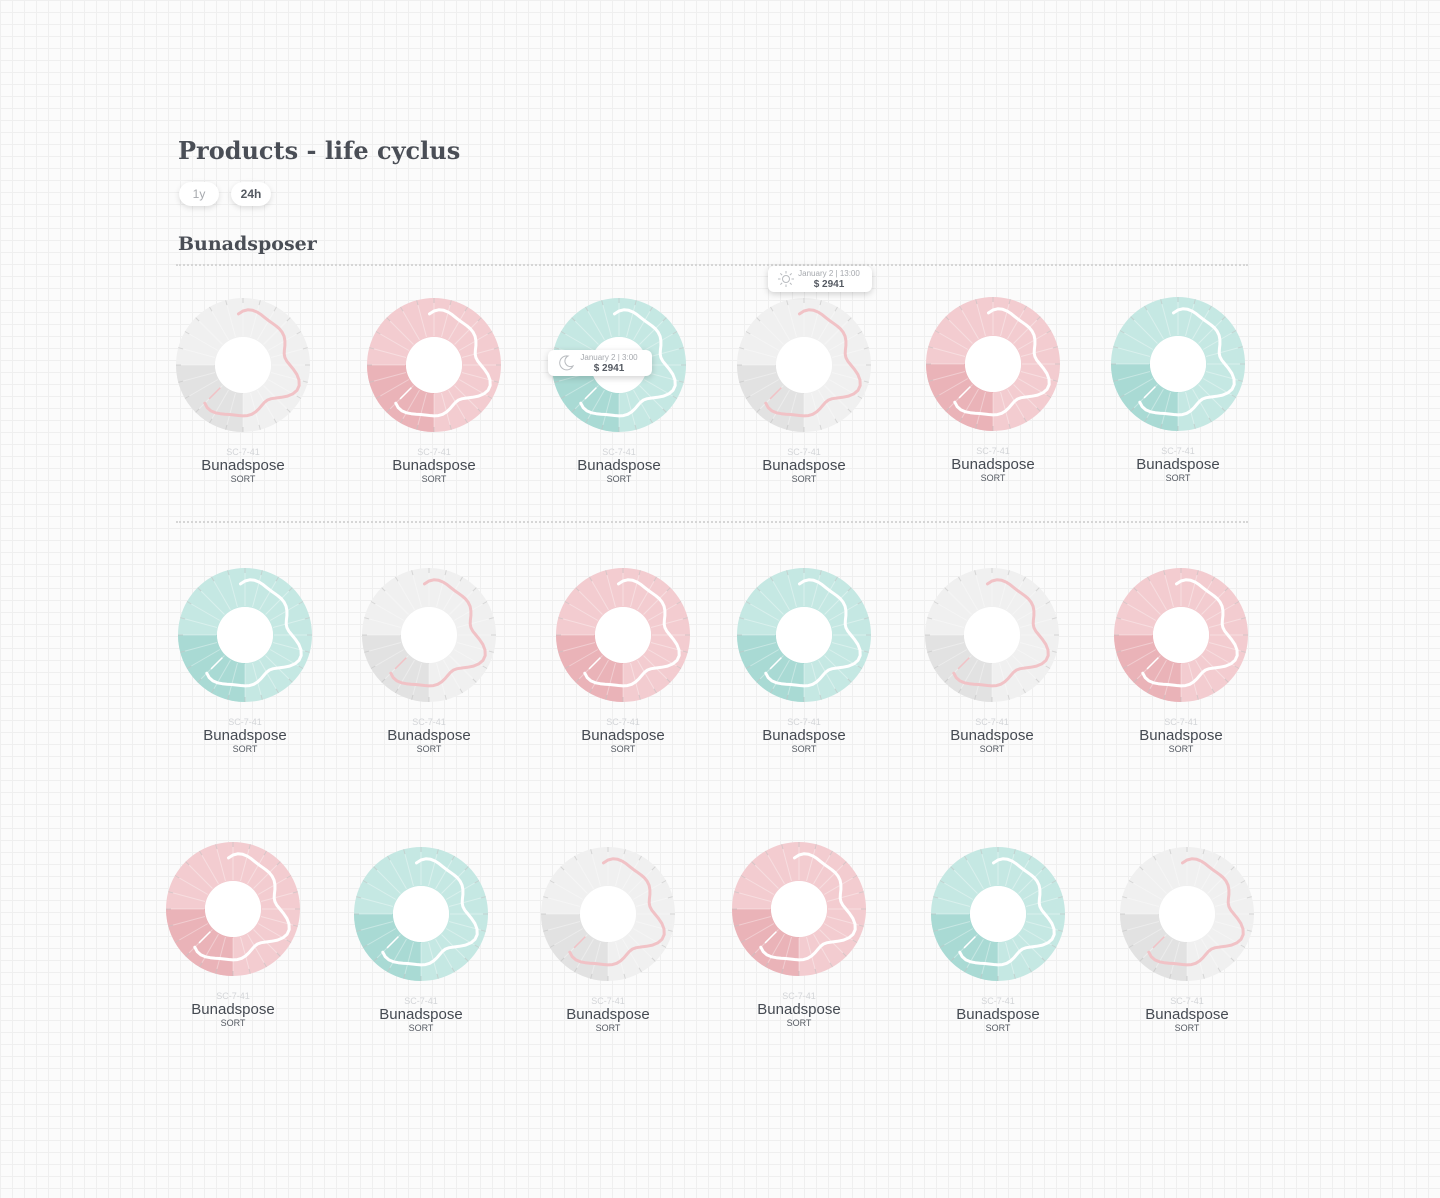  I want to click on tooltip-date: January 2 | 3:00, so click(609, 357).